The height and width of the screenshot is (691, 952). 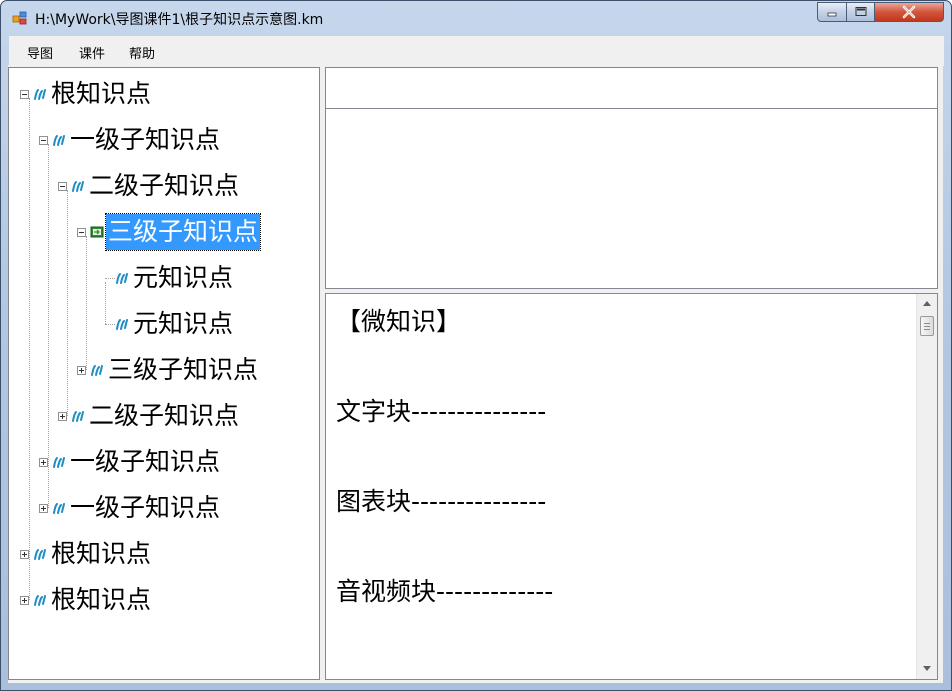 I want to click on menu-item-help: 帮助, so click(x=142, y=52).